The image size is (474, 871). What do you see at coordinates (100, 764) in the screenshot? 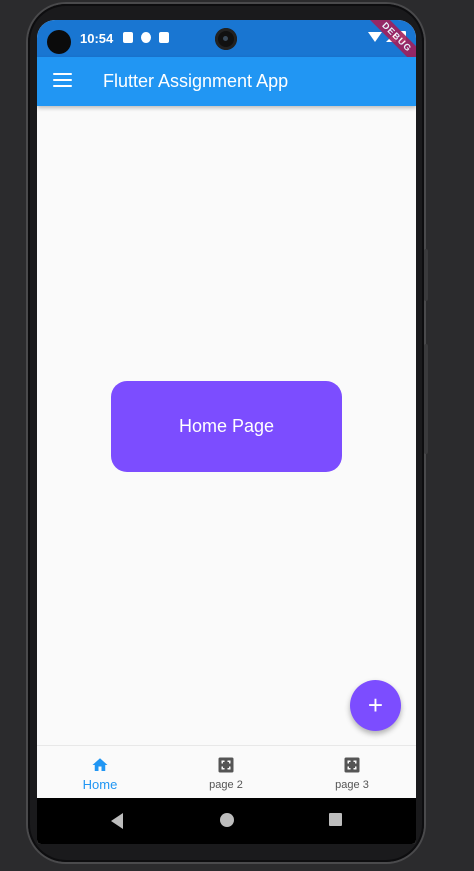
I see `home-icon` at bounding box center [100, 764].